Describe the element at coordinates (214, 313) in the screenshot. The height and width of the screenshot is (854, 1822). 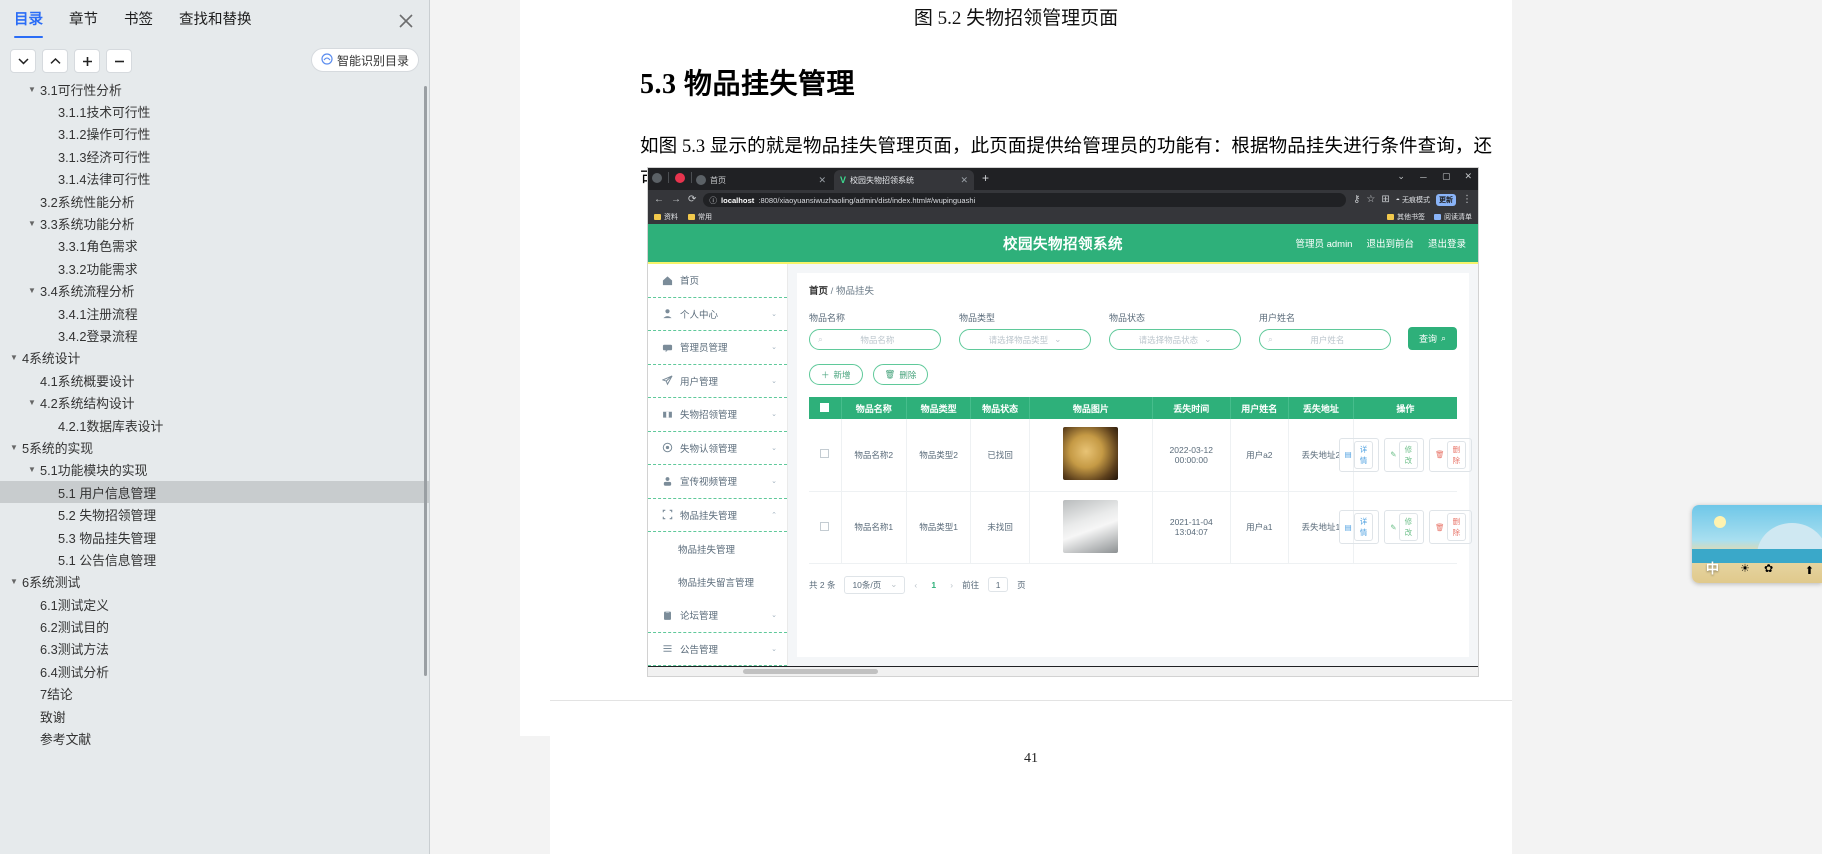
I see `toc-item: ▼3.4.1注册流程` at that location.